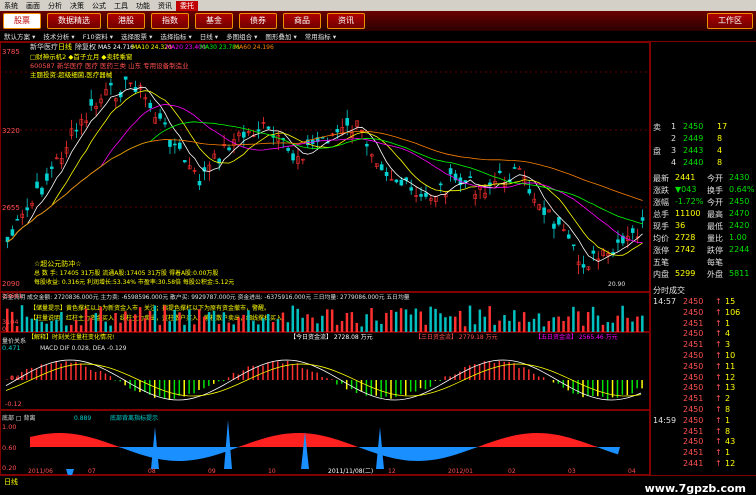 The width and height of the screenshot is (756, 495). What do you see at coordinates (109, 65) in the screenshot?
I see `info-line-2: 600587 新华医疗 医疗 医药三类 山东 专用设备制造业` at bounding box center [109, 65].